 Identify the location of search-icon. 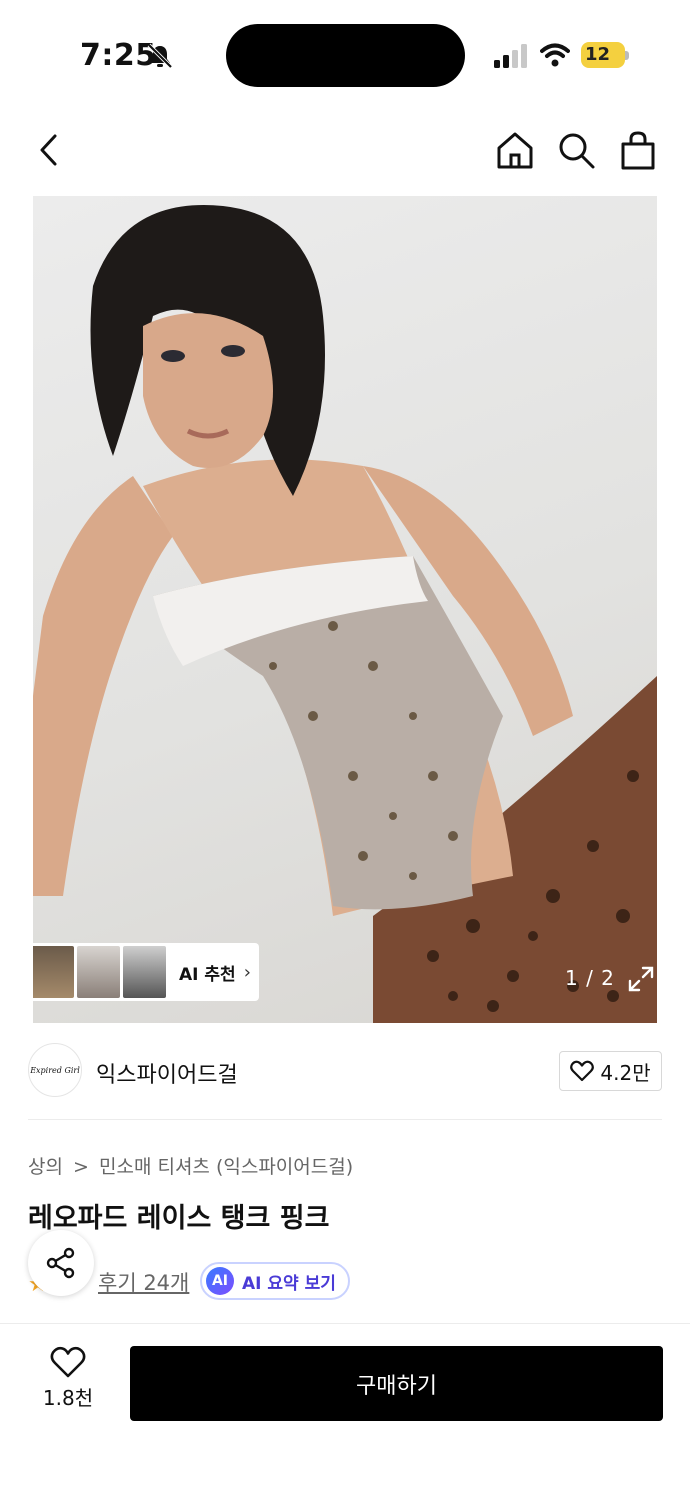
(577, 151).